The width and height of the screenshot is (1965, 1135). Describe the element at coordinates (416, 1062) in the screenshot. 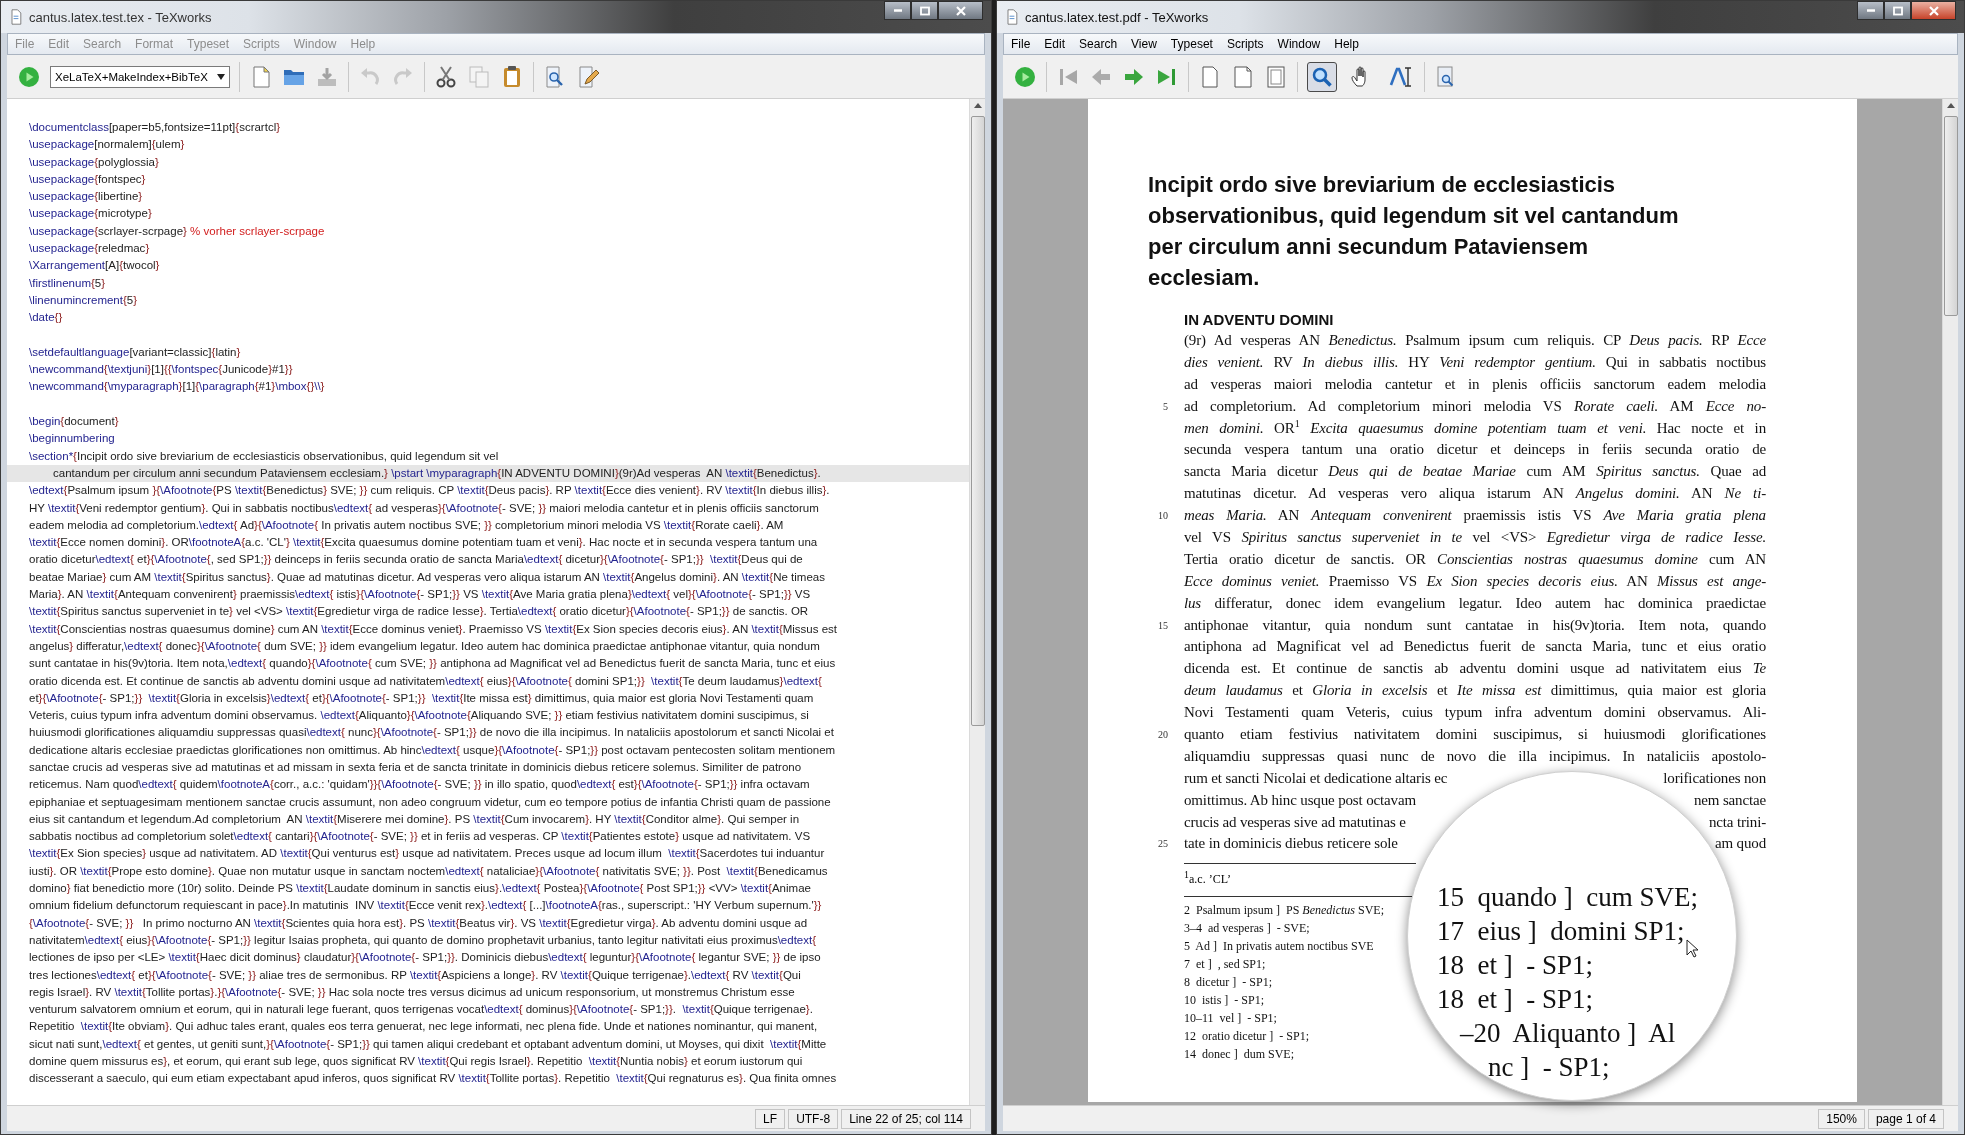

I see `code-line: domine quem missurus es}, et eorum, qui erant sub lege, quos significat RV \textit{Qui regis Israel}. Repetitio \textit{Nuntia nobis} et eorum iustorum qui` at that location.